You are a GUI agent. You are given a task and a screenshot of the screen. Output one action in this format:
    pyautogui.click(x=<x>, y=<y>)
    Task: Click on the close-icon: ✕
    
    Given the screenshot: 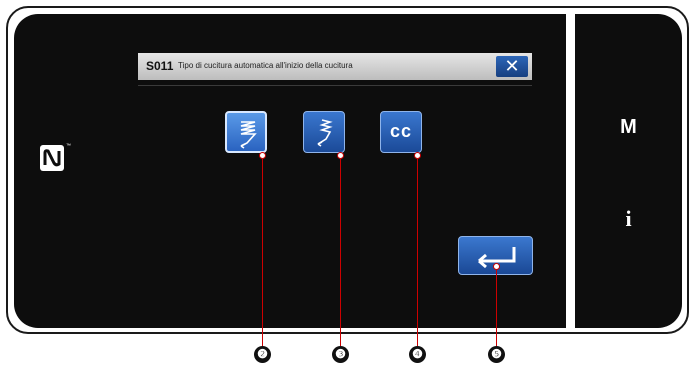 What is the action you would take?
    pyautogui.click(x=512, y=66)
    